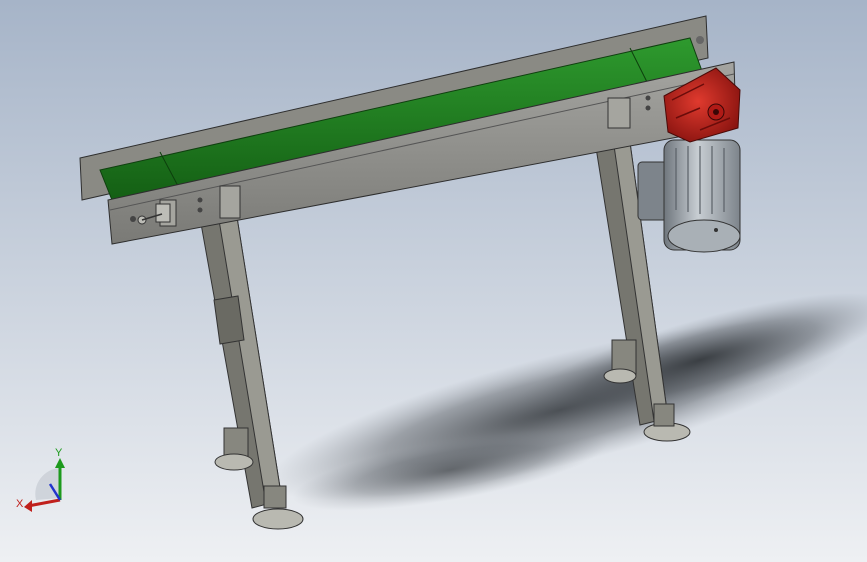  Describe the element at coordinates (20, 504) in the screenshot. I see `x-axis-label: X` at that location.